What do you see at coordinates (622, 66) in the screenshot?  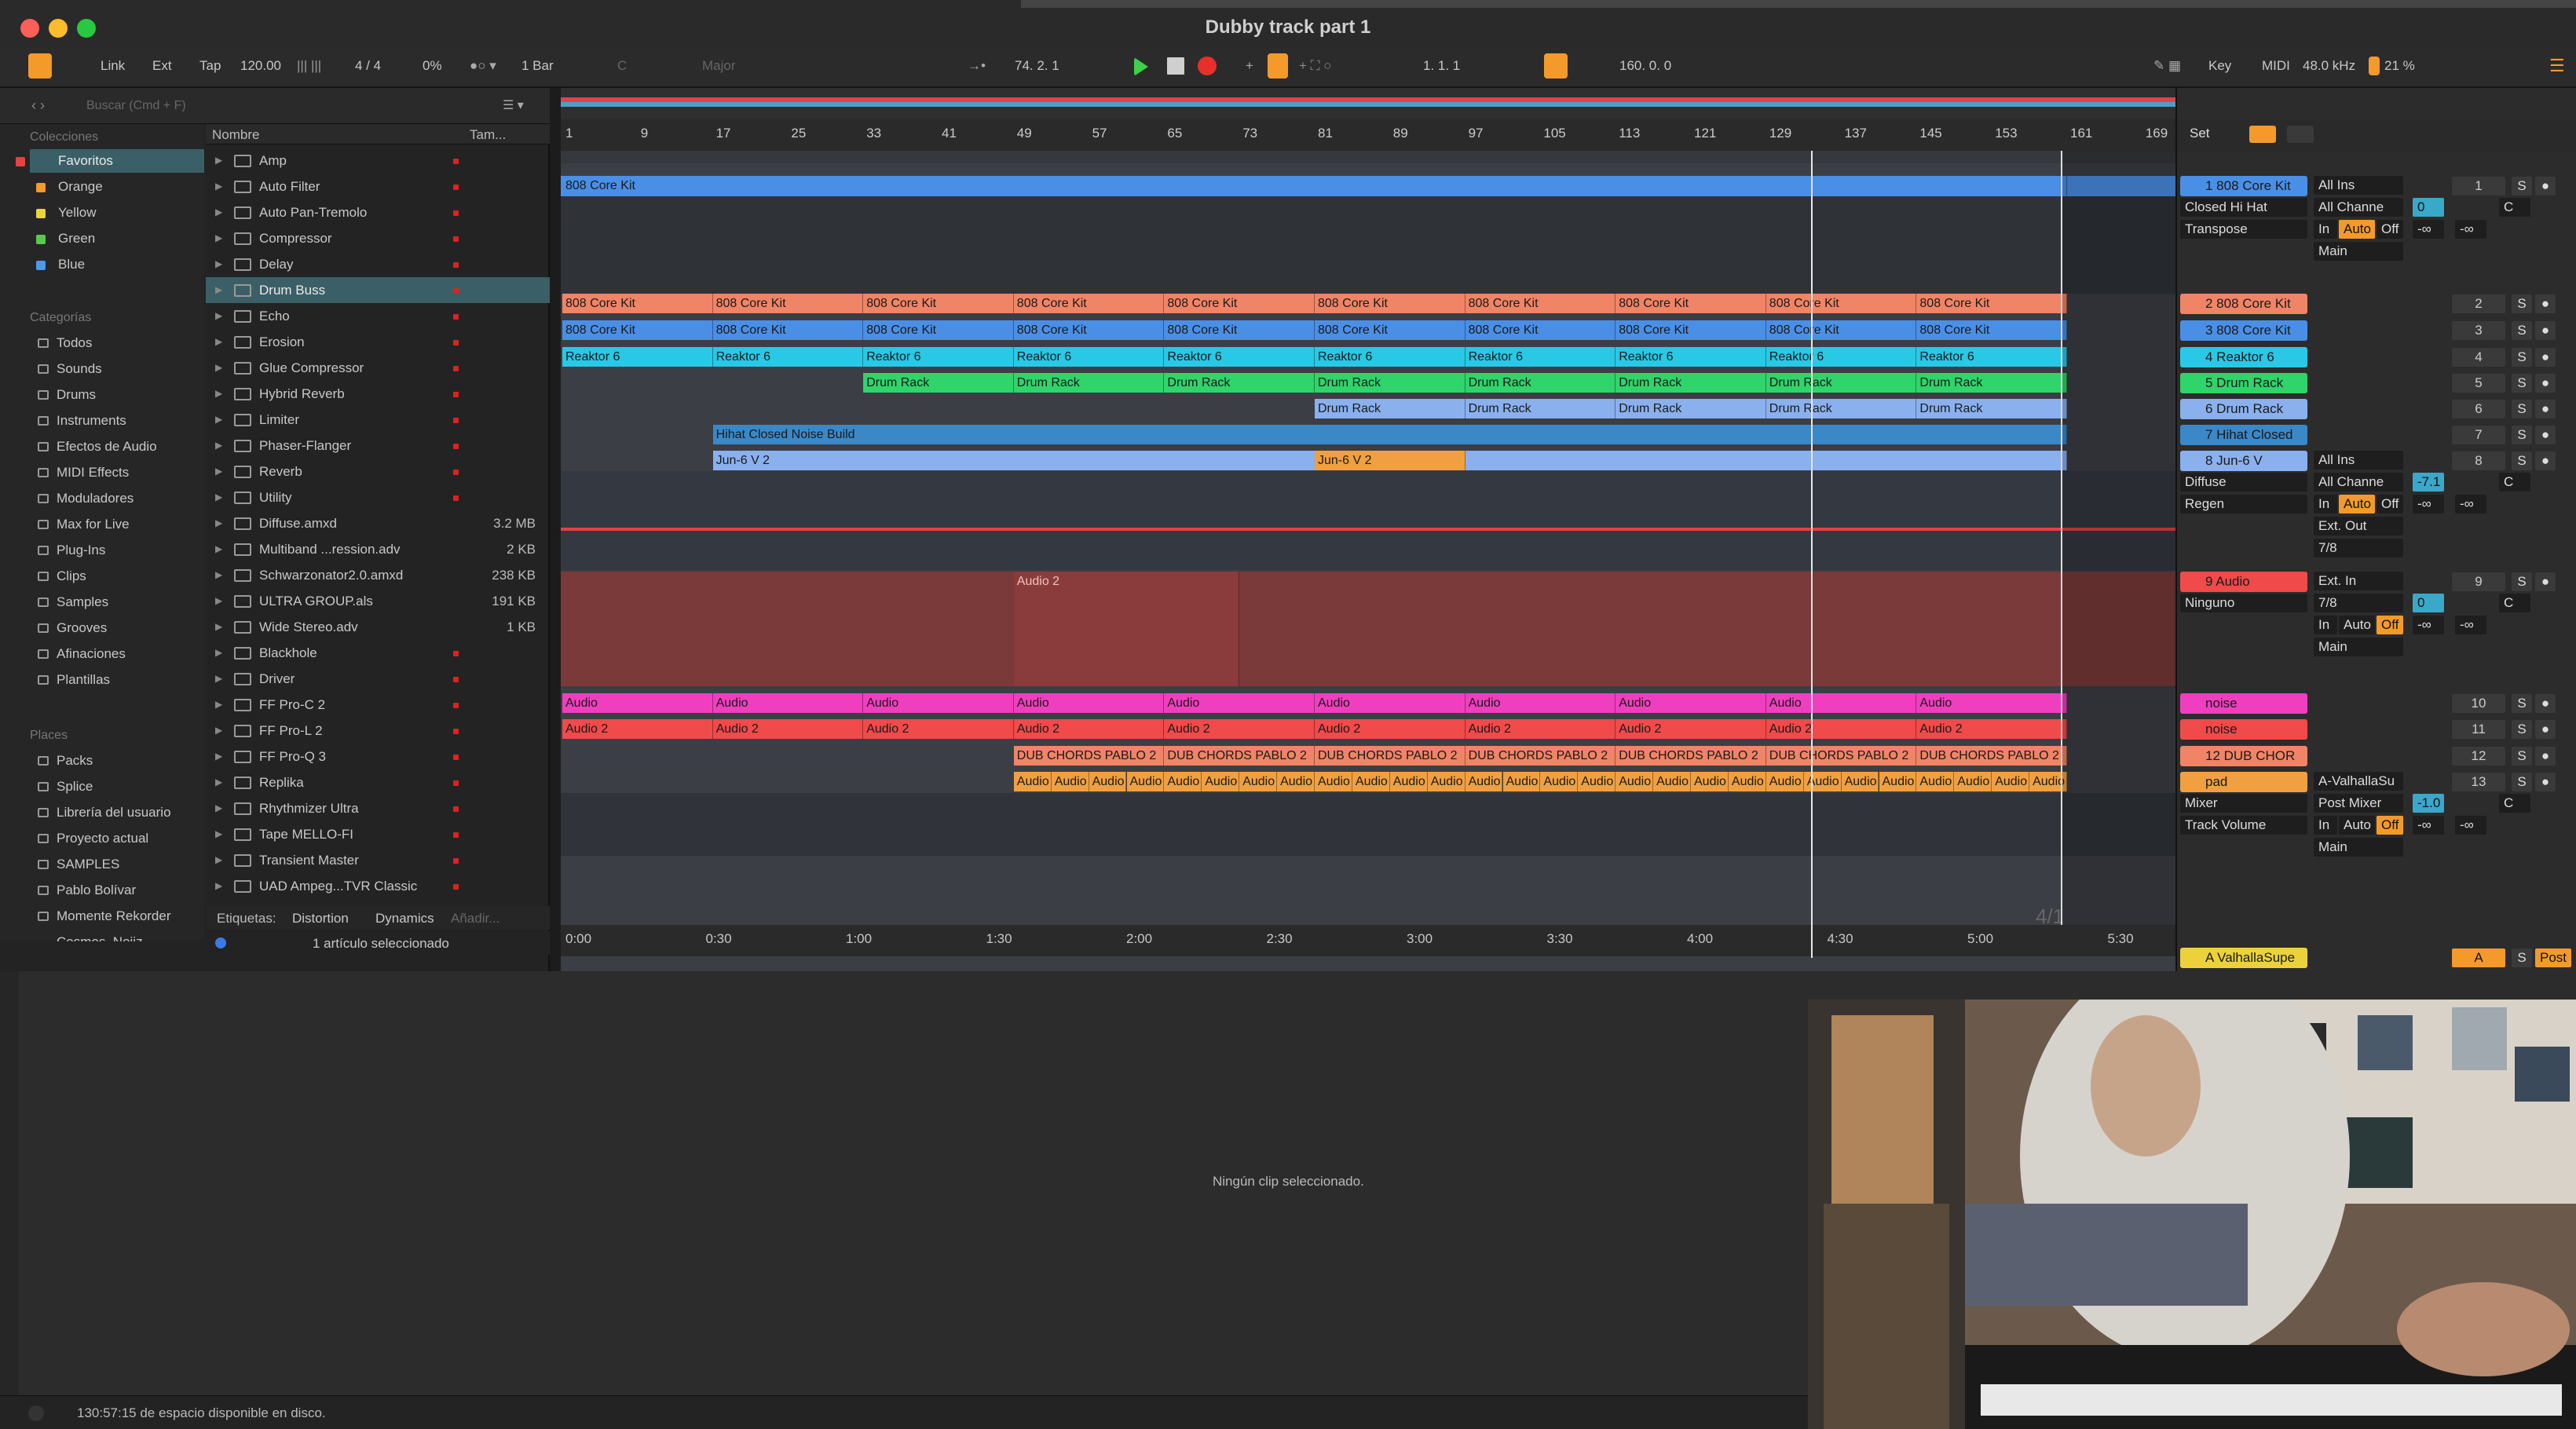 I see `scale-root-field: C` at bounding box center [622, 66].